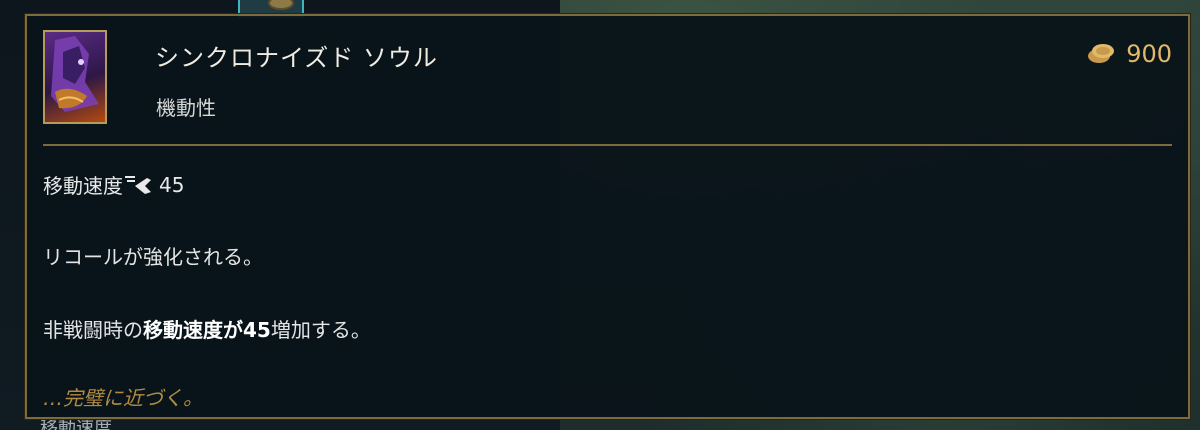 Image resolution: width=1200 pixels, height=430 pixels. Describe the element at coordinates (172, 184) in the screenshot. I see `stat-value: 45` at that location.